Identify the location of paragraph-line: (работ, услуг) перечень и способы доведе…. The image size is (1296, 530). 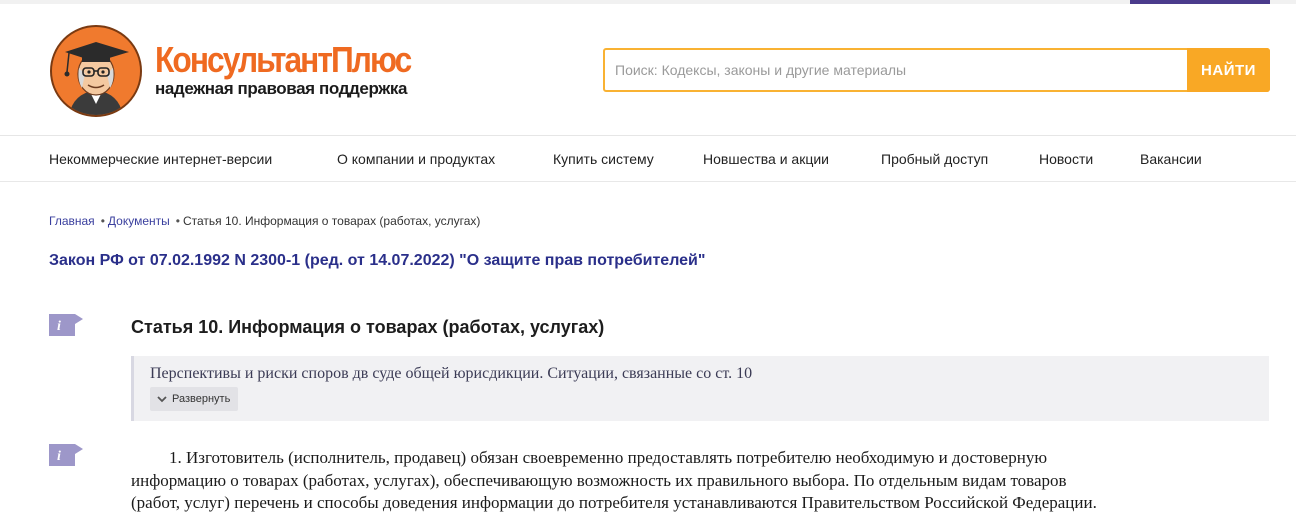
(614, 502).